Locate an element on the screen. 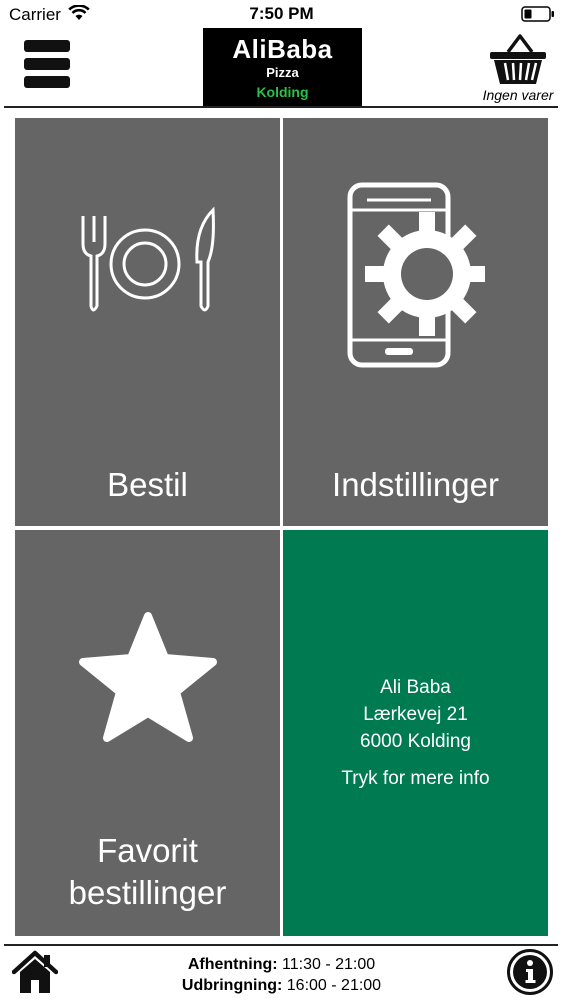  delivery-hours-row: Udbringning: 16:00 - 21:00 is located at coordinates (281, 985).